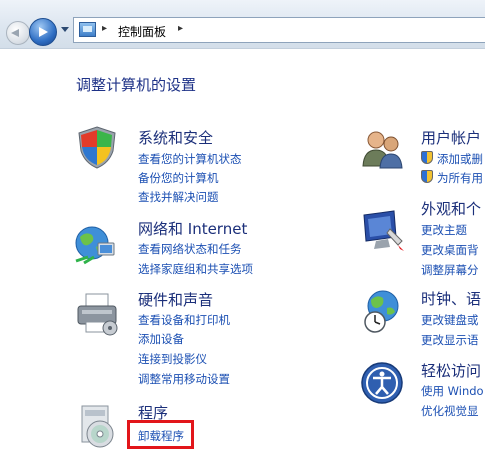 This screenshot has height=458, width=485. Describe the element at coordinates (161, 339) in the screenshot. I see `link-add-device: 添加设备` at that location.